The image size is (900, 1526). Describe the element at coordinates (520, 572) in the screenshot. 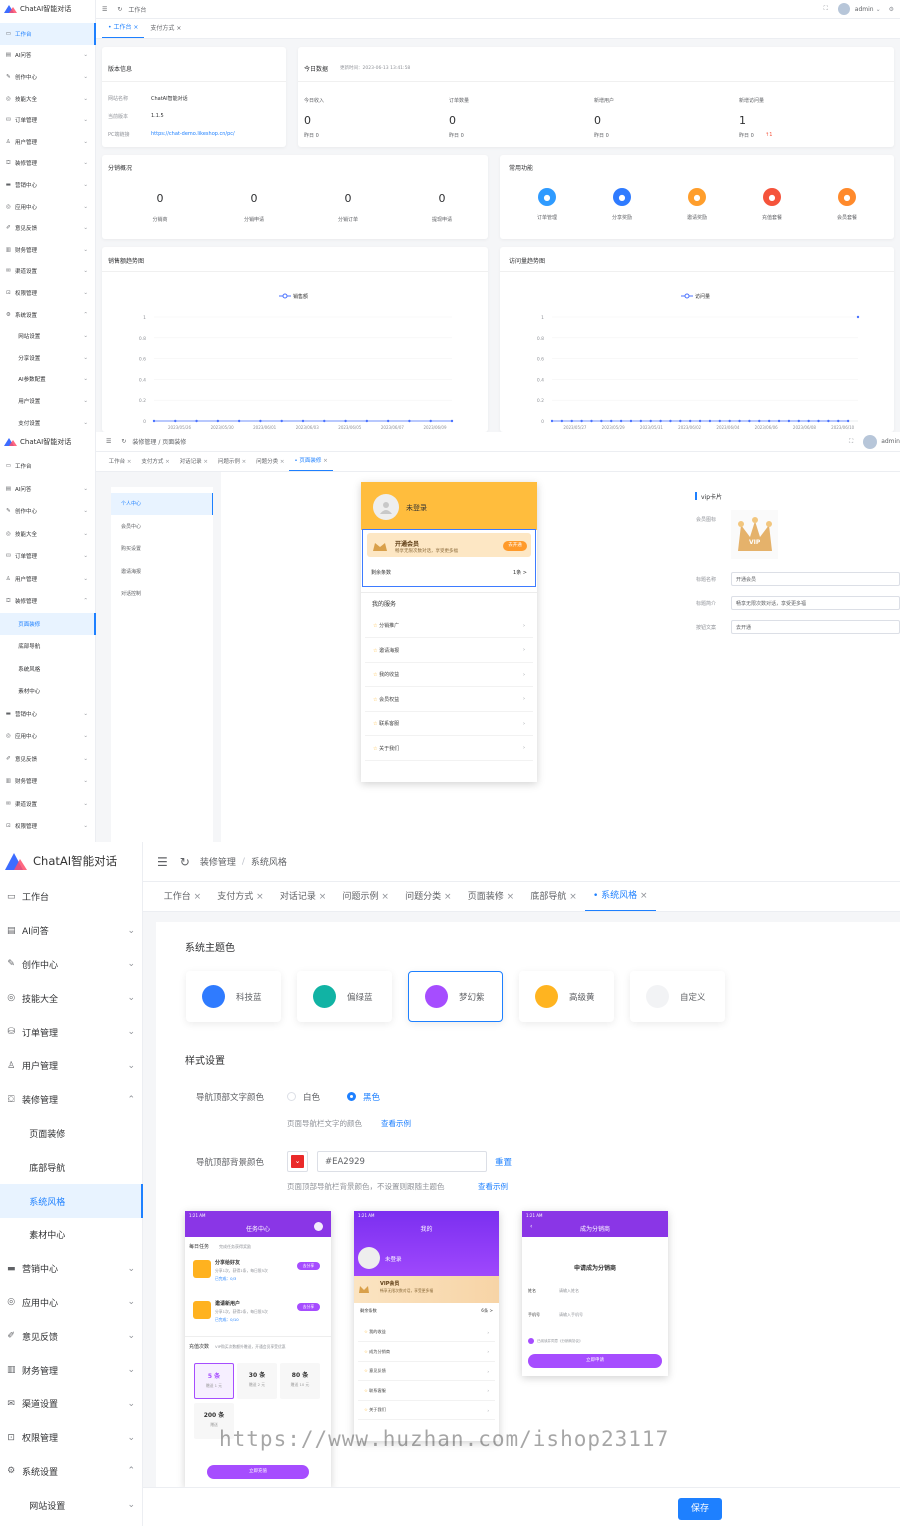

I see `remaining-value: 1条 >` at that location.